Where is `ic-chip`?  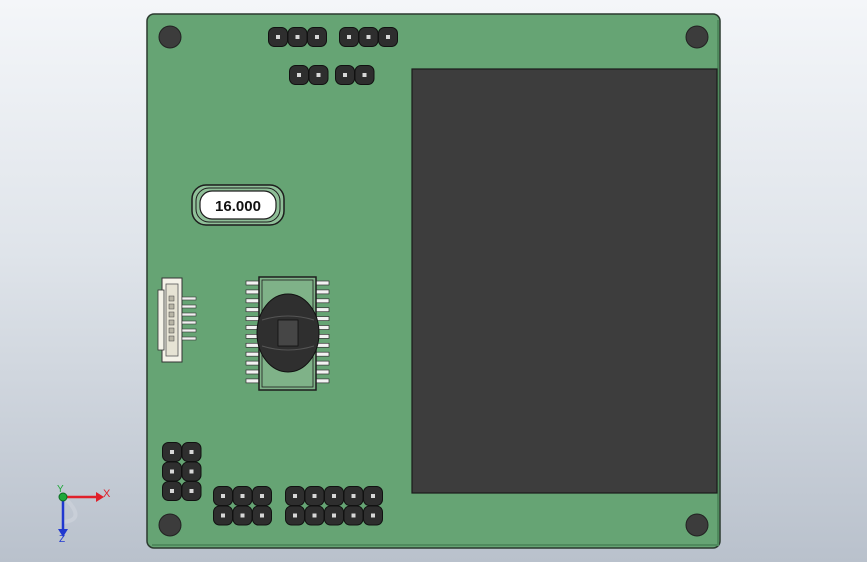
ic-chip is located at coordinates (287, 333).